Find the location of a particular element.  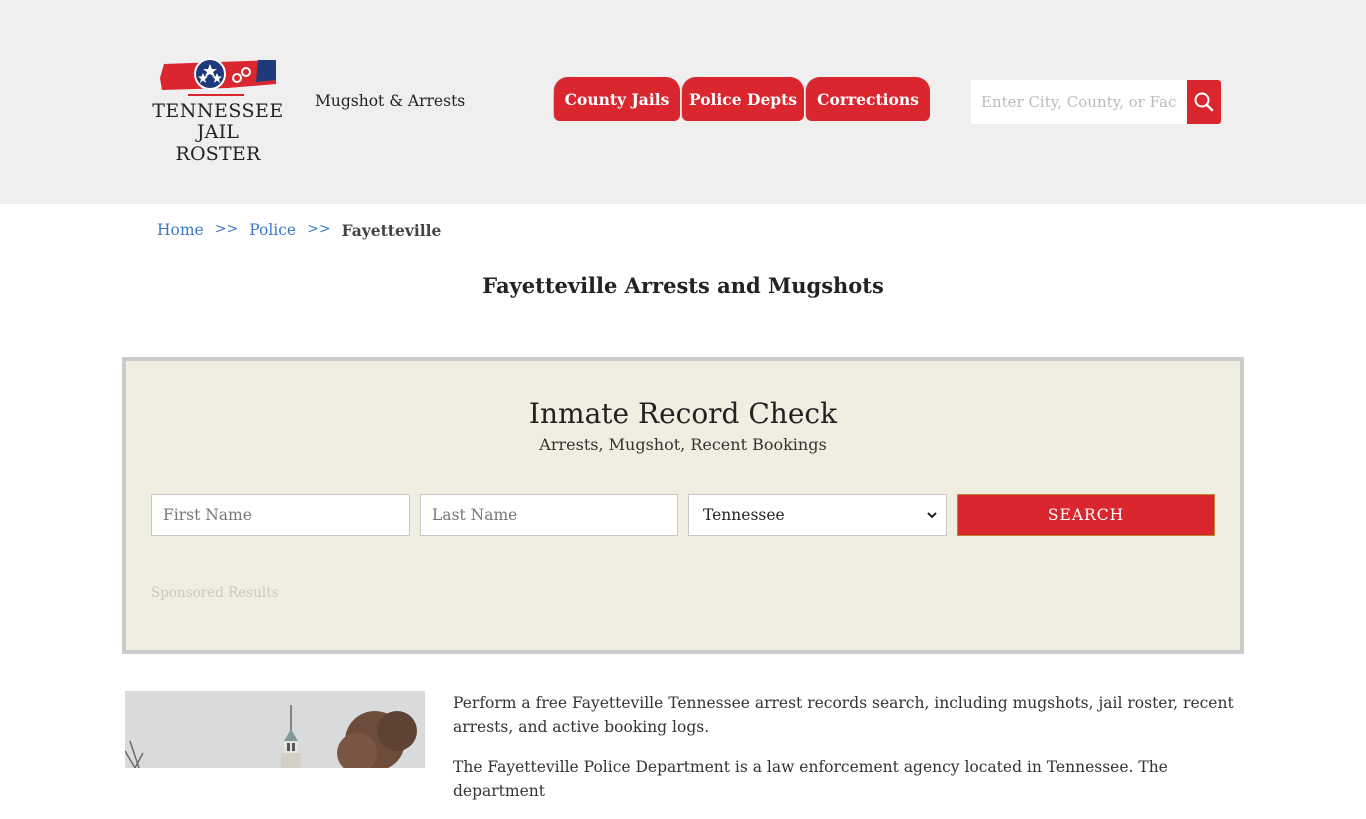

fayetteville-building-photo is located at coordinates (275, 729).